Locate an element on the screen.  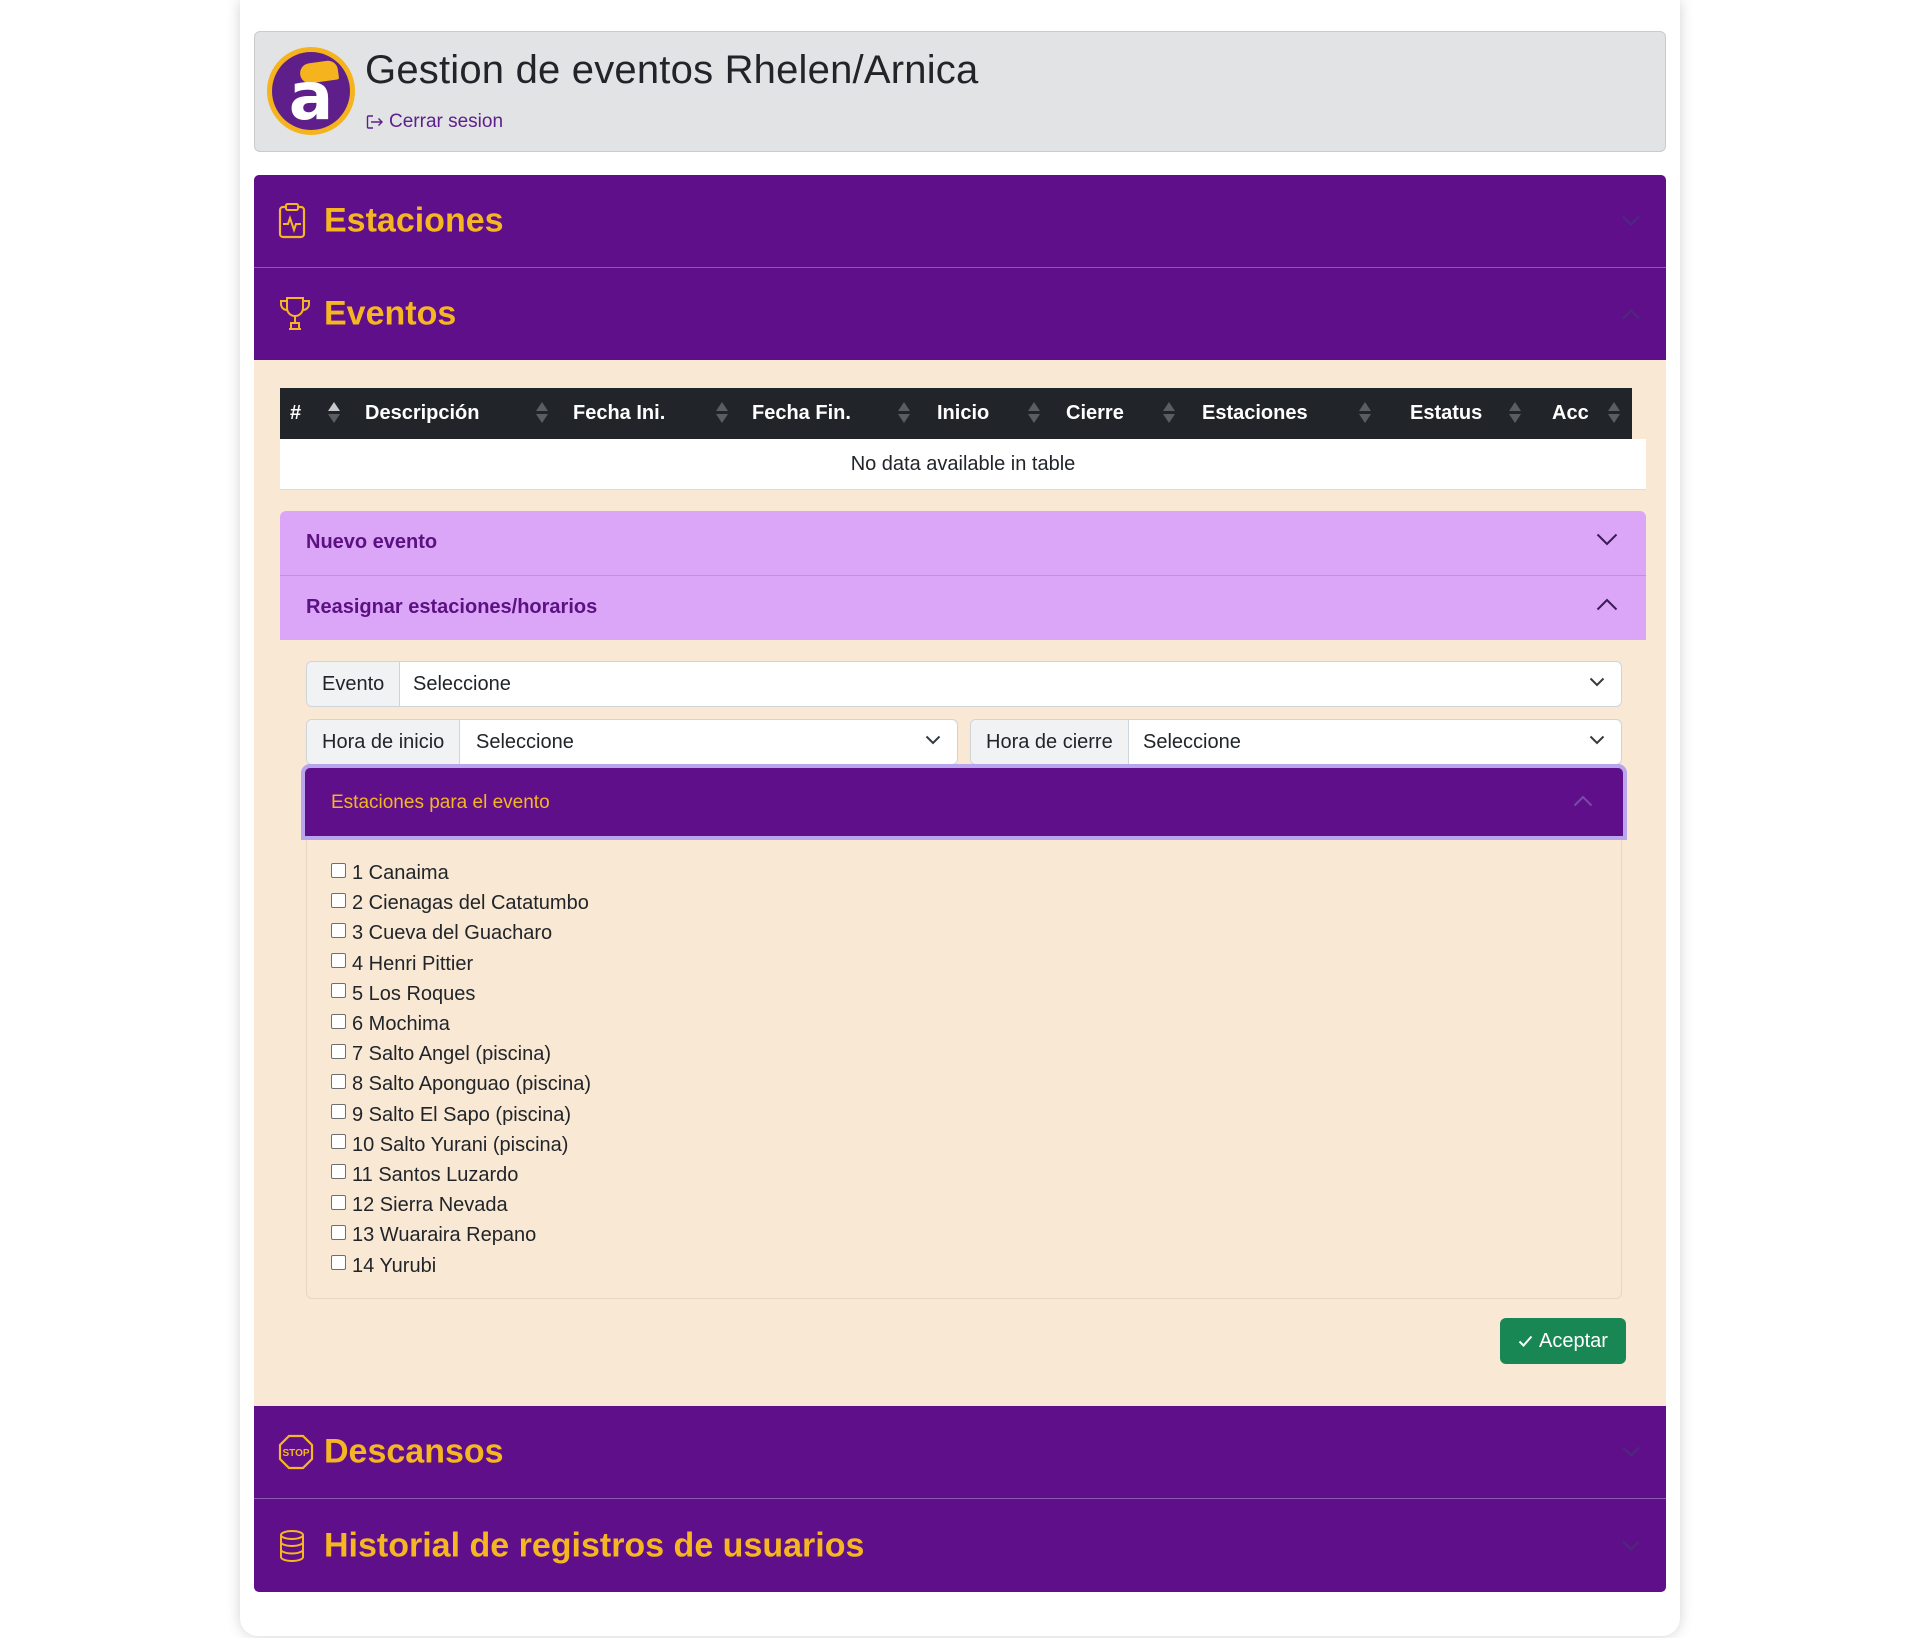
col-header-fecha-fin: Fecha Fin. is located at coordinates (801, 413).